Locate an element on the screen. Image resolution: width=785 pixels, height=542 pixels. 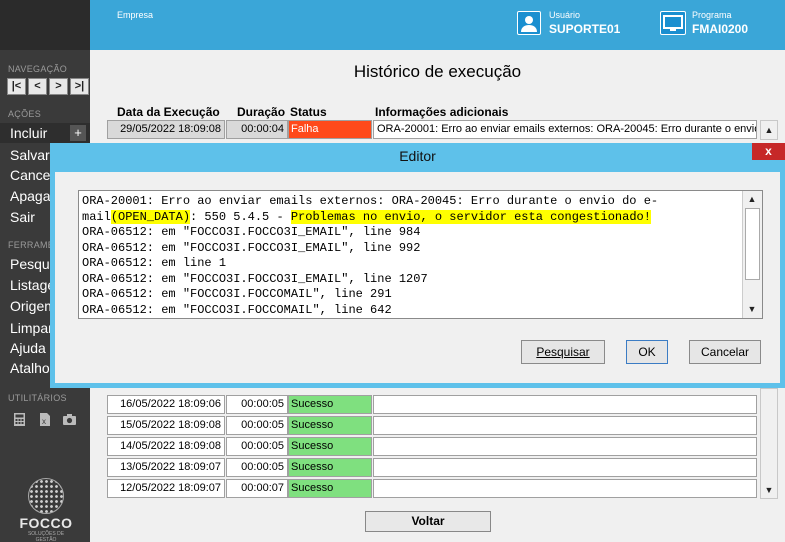
programa-label: Programa is located at coordinates (712, 15).